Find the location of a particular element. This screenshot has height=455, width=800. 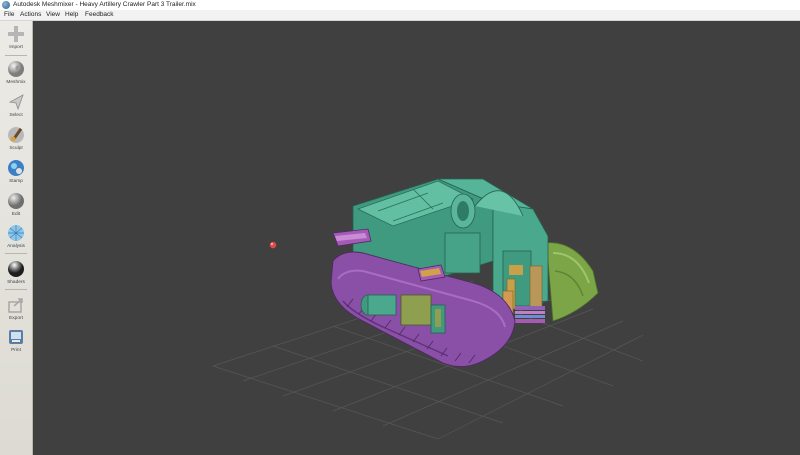

print-button: Print is located at coordinates (16, 341).